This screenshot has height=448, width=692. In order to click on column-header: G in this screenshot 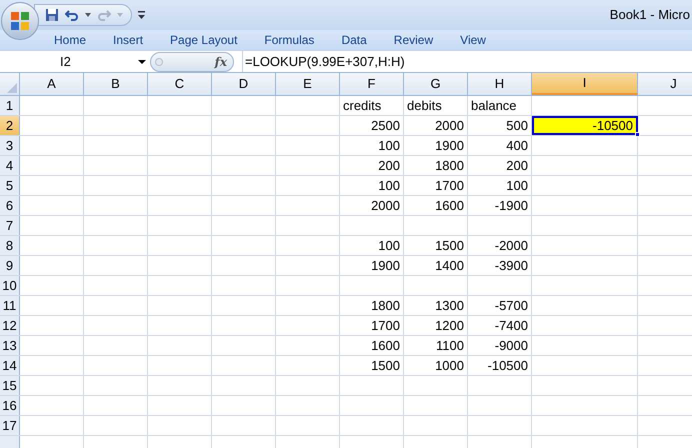, I will do `click(436, 84)`.